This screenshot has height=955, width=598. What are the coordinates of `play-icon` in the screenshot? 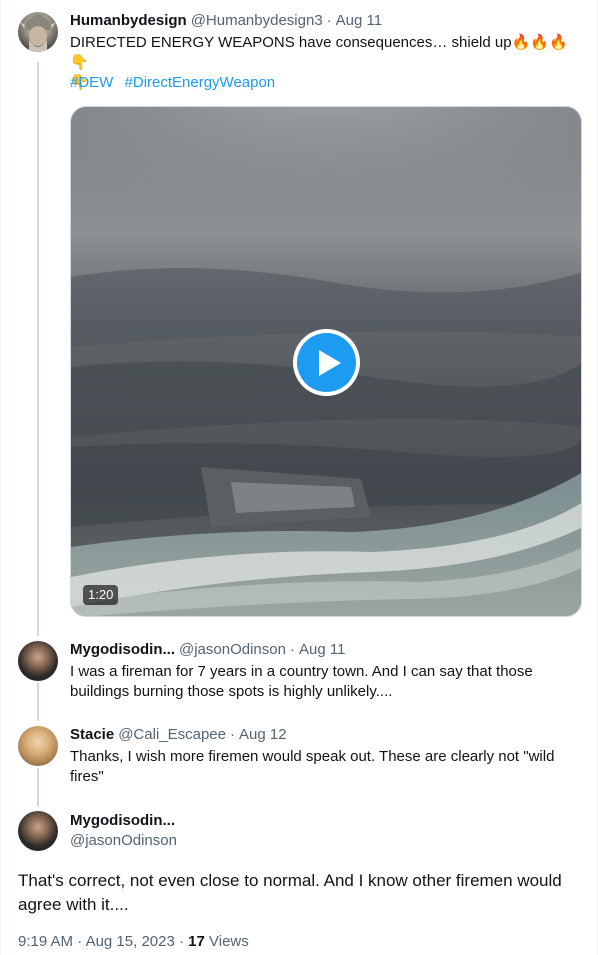 It's located at (326, 362).